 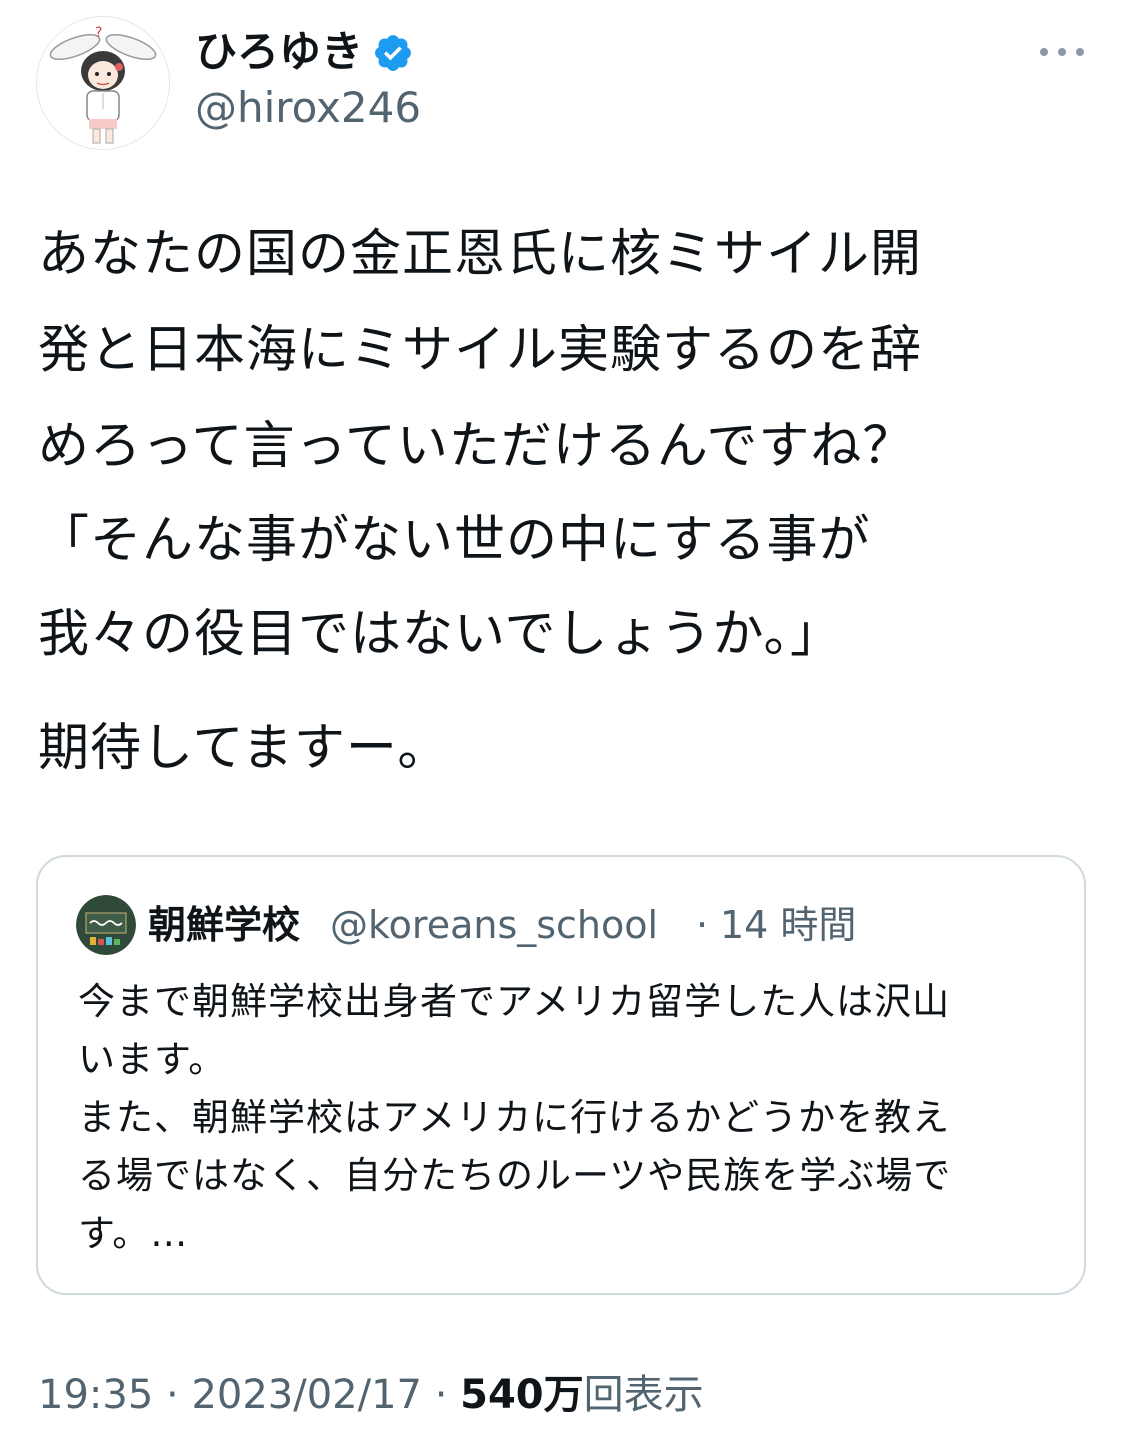 I want to click on tweet-text-line: めろって言っていただけるんですね？, so click(x=476, y=446).